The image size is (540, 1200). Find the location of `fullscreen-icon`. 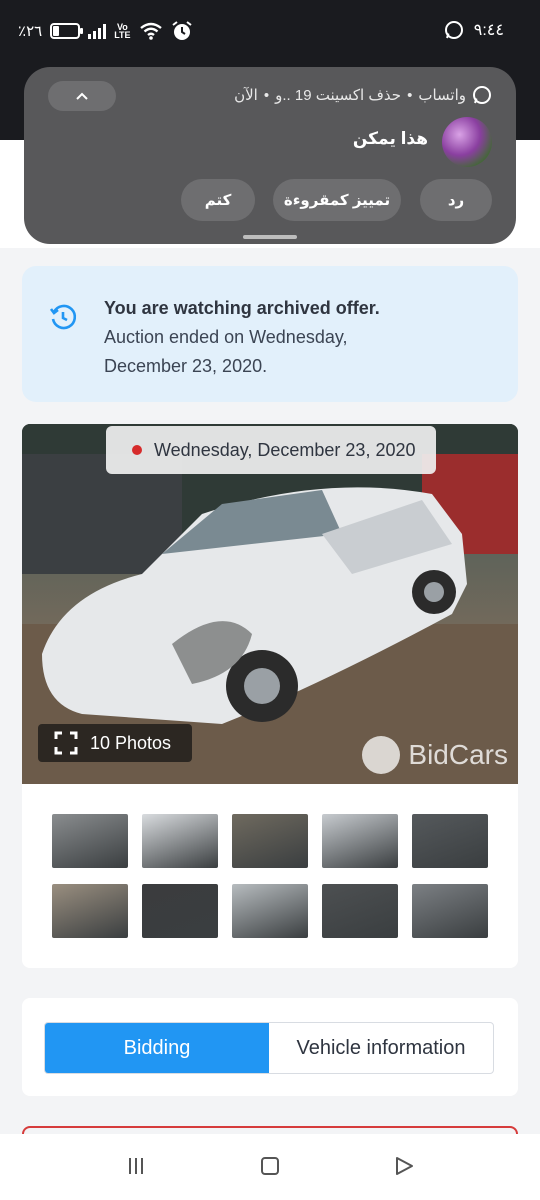

fullscreen-icon is located at coordinates (66, 743).